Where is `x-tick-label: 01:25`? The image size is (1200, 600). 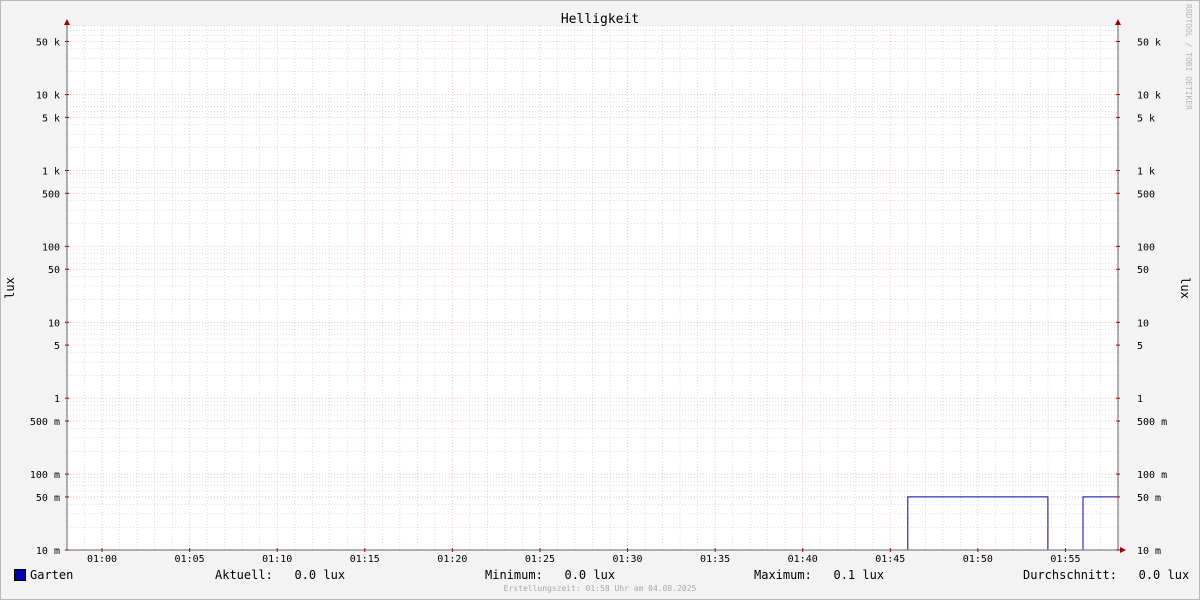 x-tick-label: 01:25 is located at coordinates (540, 559).